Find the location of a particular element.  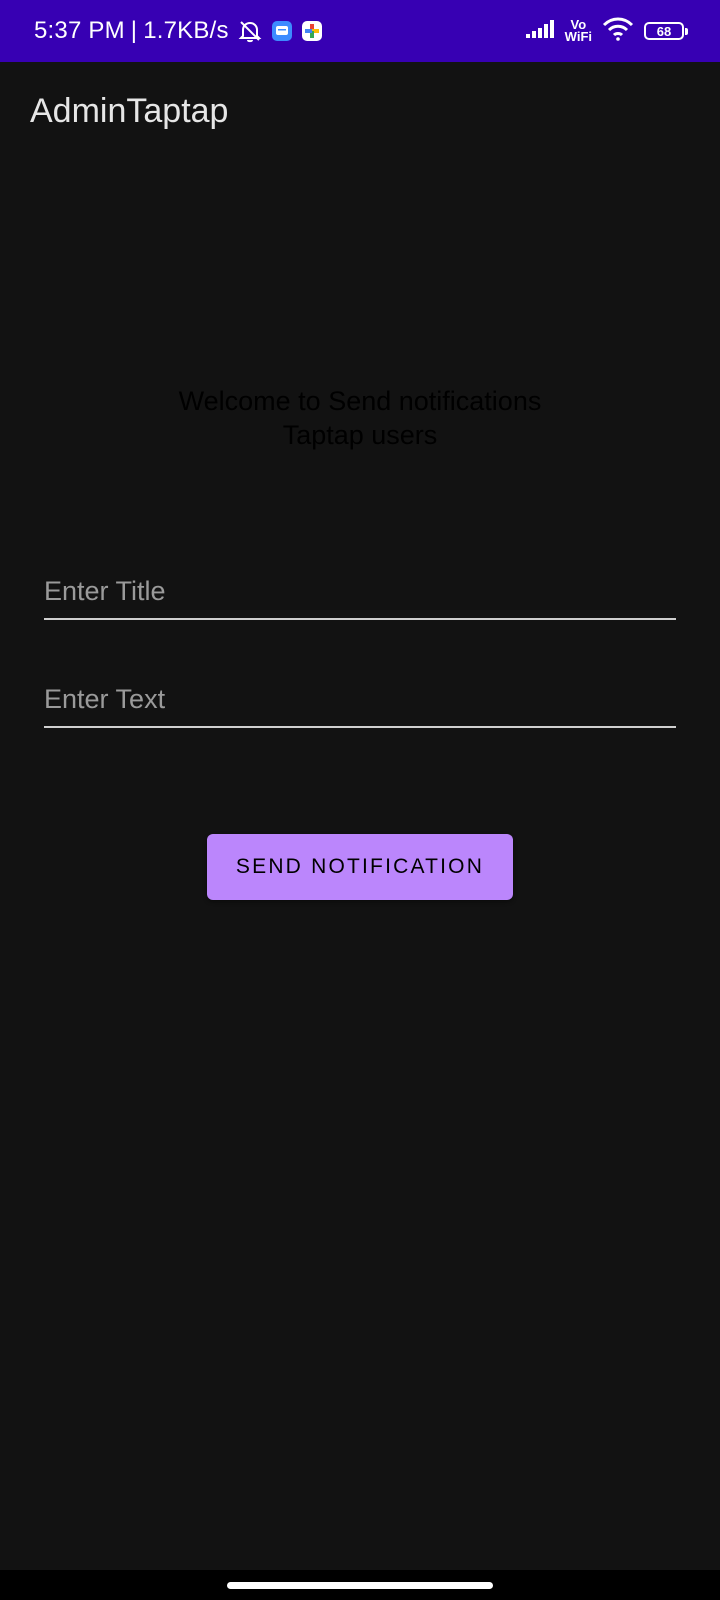

title-input is located at coordinates (360, 591).